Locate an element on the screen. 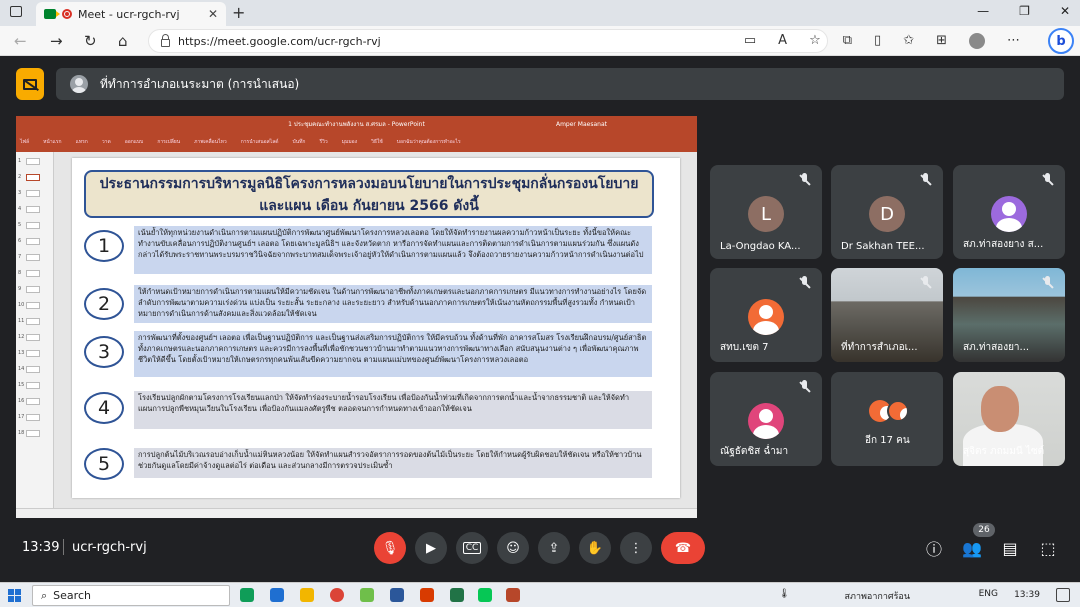 This screenshot has width=1080, height=607. close-window-button: ✕ is located at coordinates (1065, 11).